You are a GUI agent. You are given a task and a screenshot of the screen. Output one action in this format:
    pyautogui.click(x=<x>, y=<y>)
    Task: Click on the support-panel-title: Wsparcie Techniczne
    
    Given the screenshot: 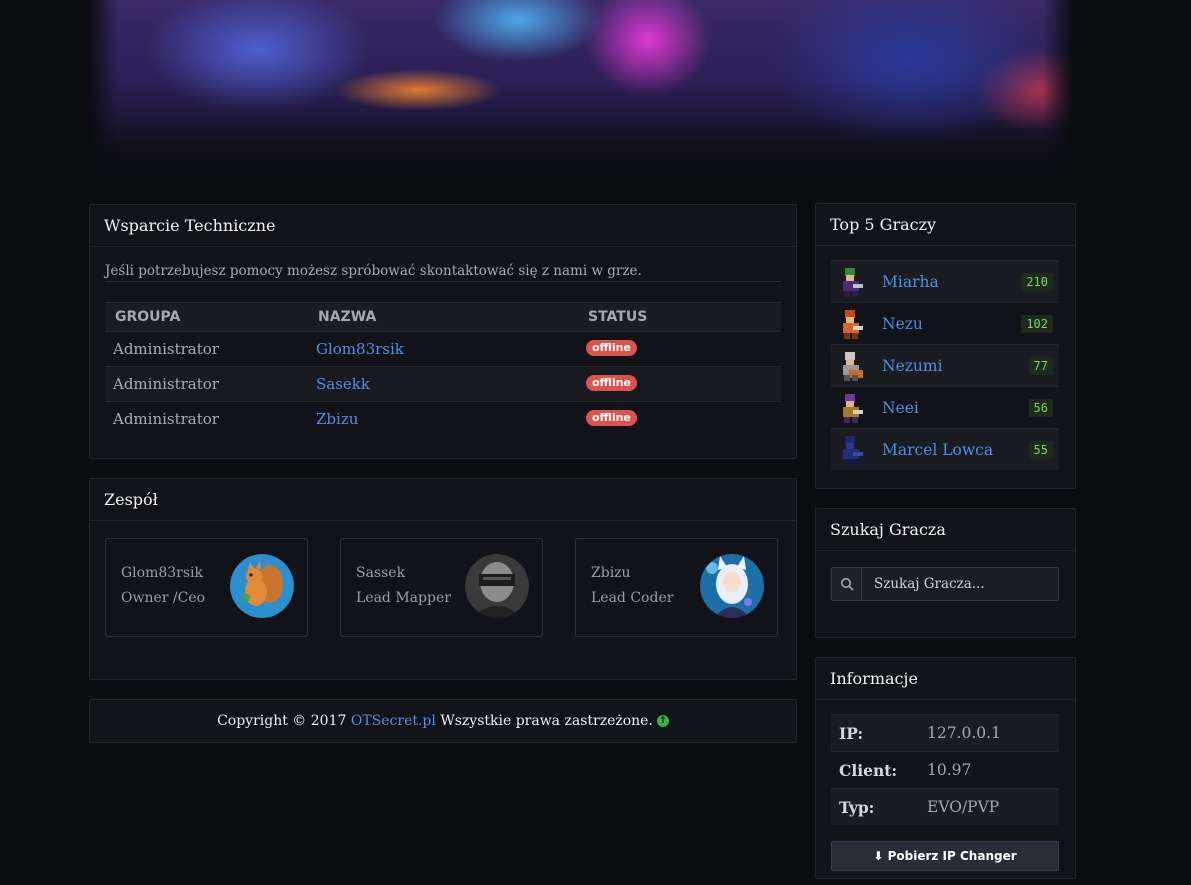 What is the action you would take?
    pyautogui.click(x=443, y=226)
    